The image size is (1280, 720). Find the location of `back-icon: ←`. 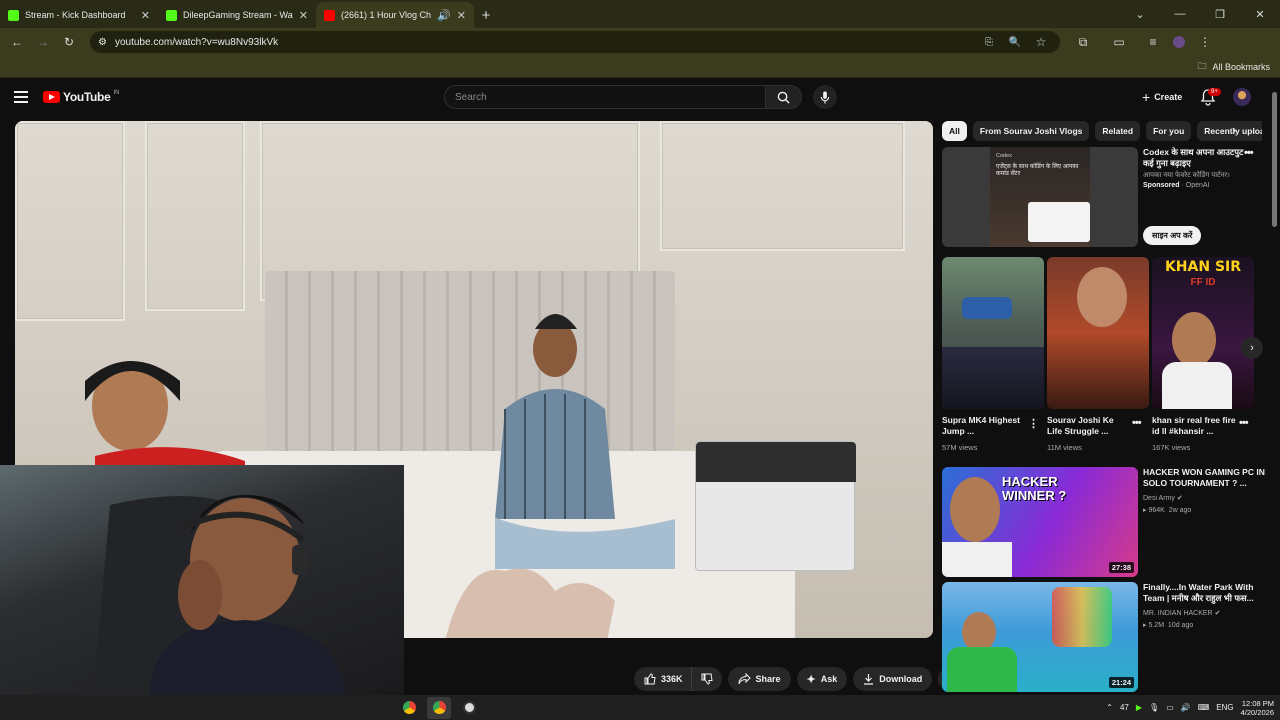

back-icon: ← is located at coordinates (17, 42).